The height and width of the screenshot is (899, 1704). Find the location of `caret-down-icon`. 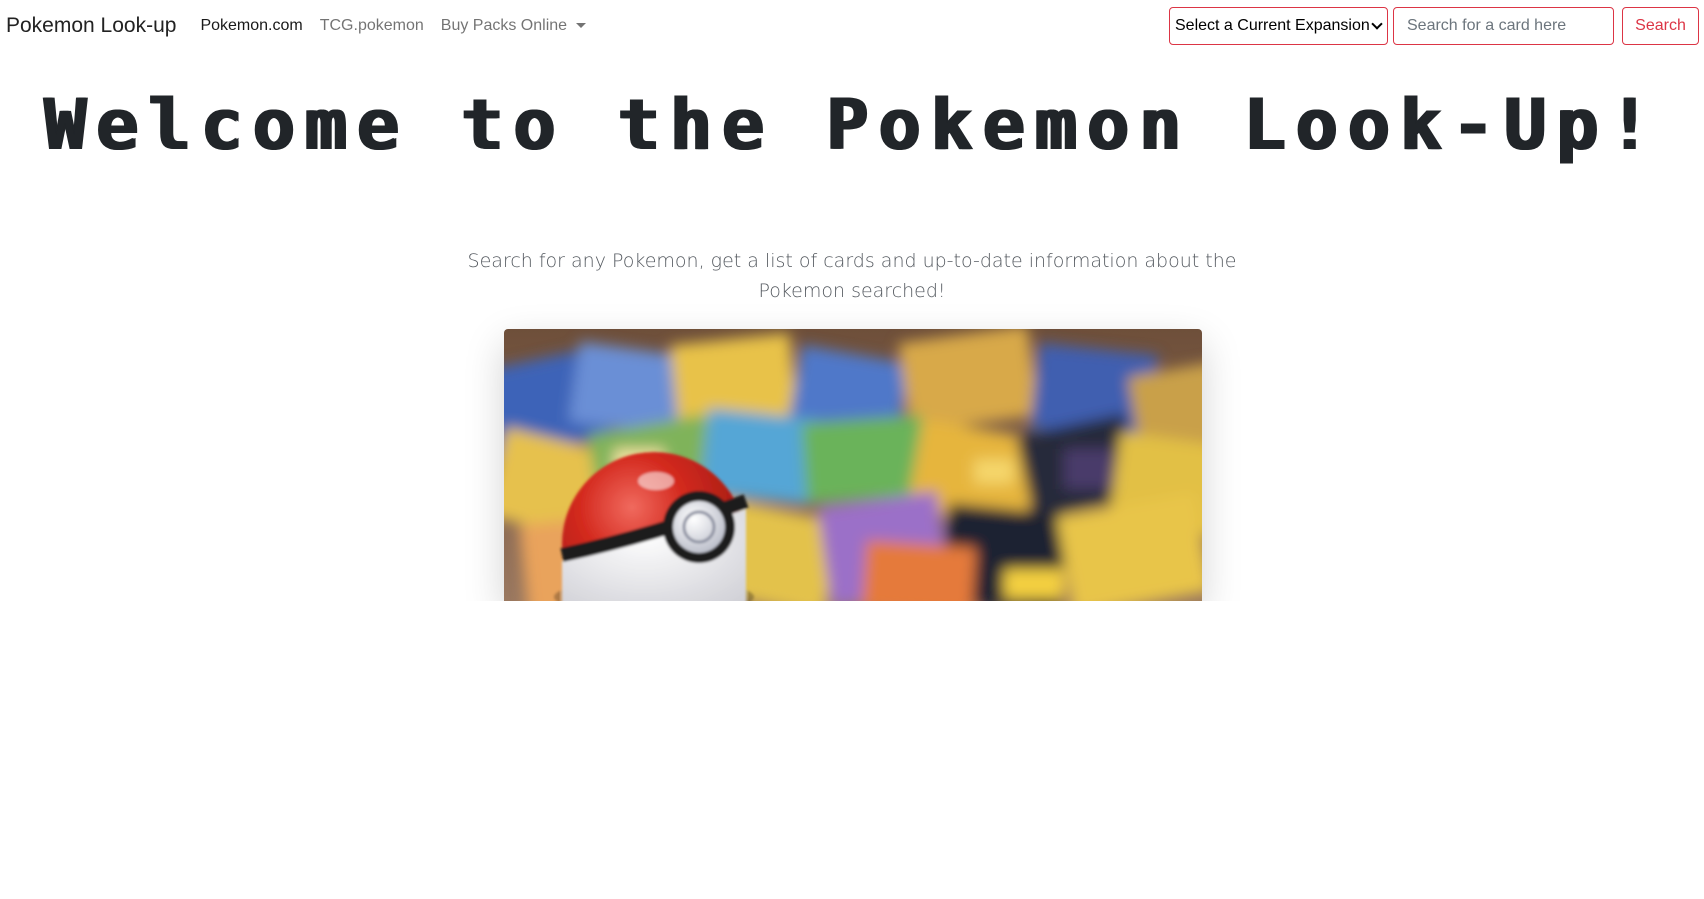

caret-down-icon is located at coordinates (581, 25).